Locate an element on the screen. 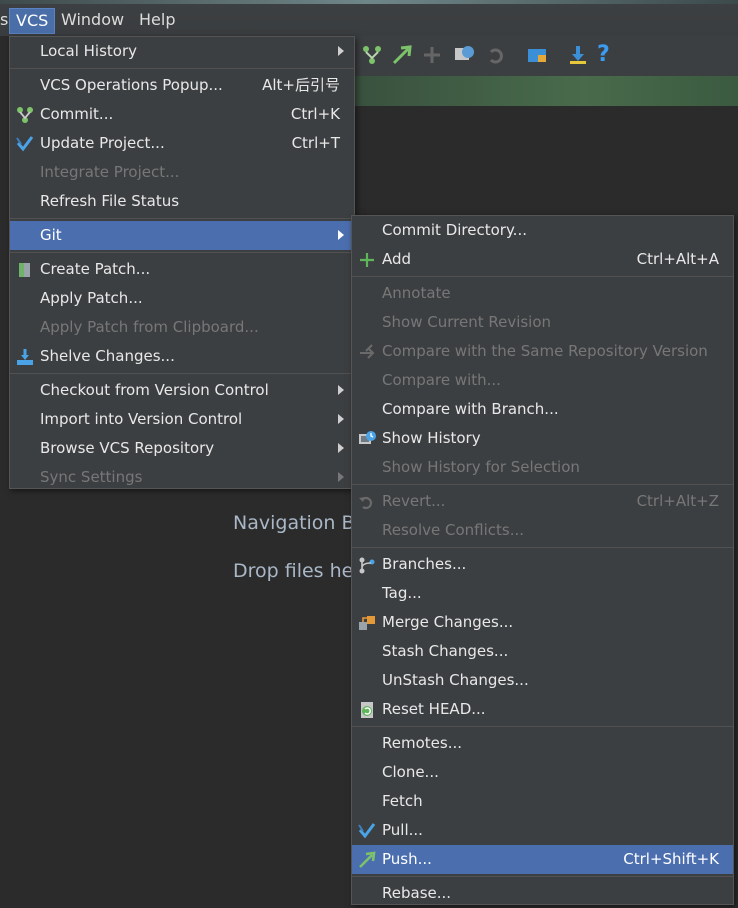 This screenshot has width=738, height=908. menu-item-label: Compare with the Same Repository Version is located at coordinates (545, 351).